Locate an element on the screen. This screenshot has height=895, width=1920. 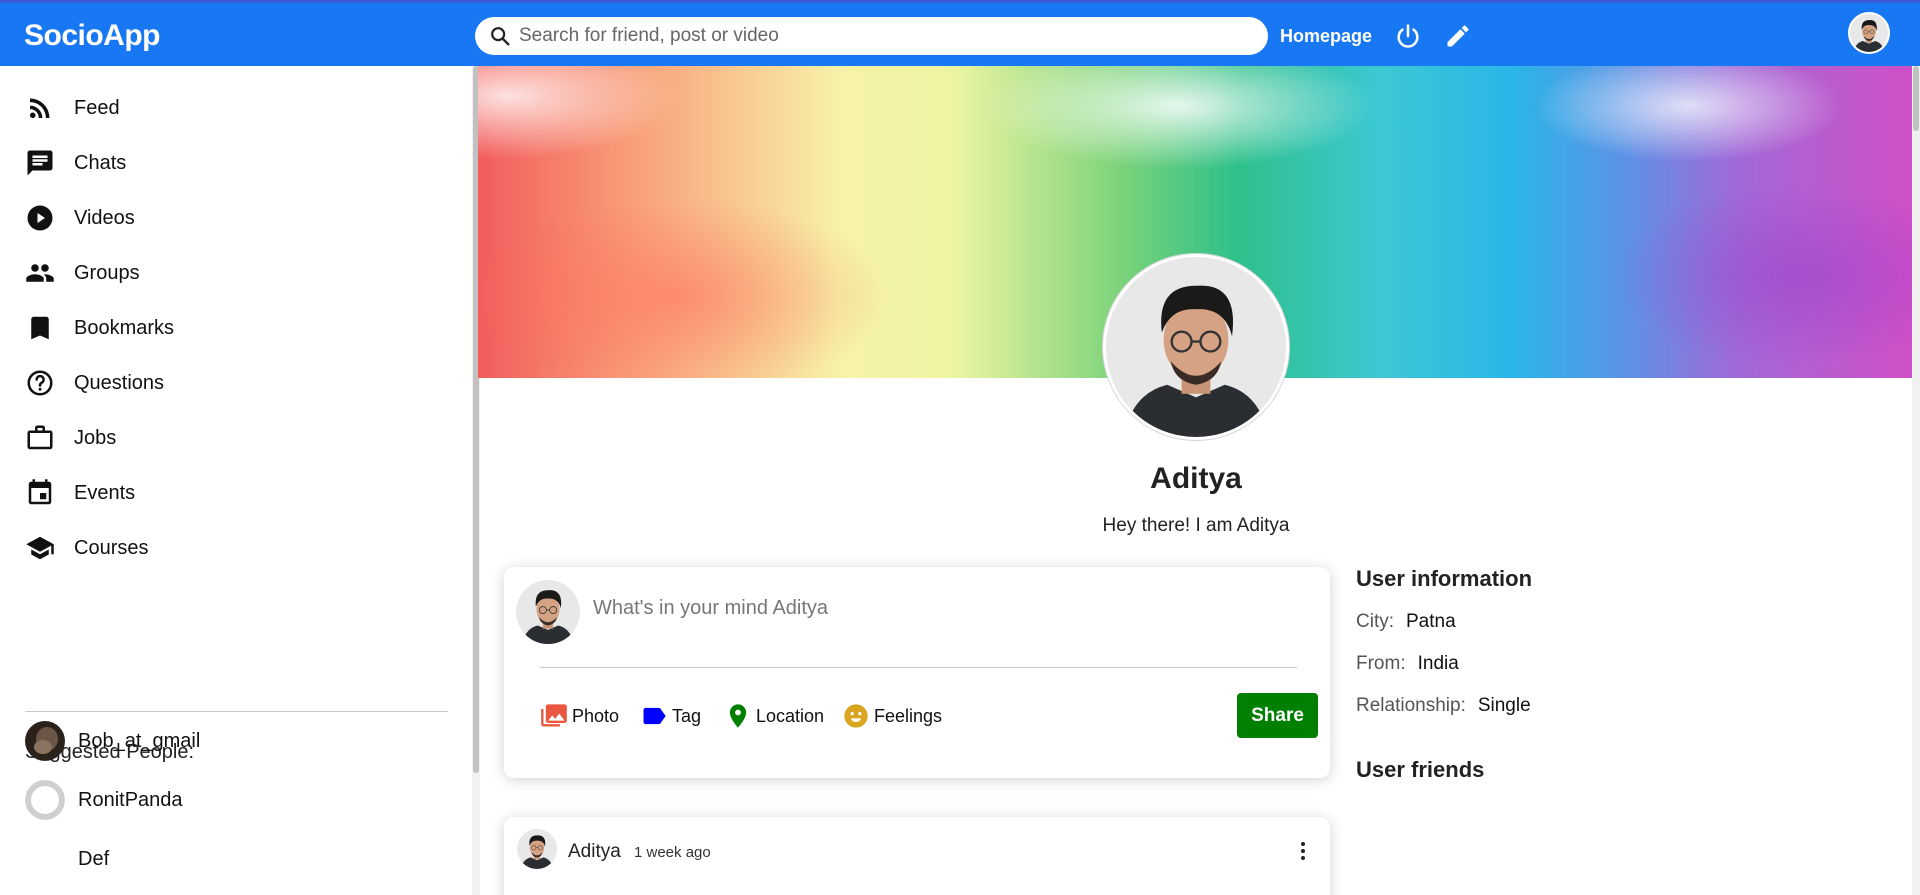
profile-name: Aditya is located at coordinates (1196, 478).